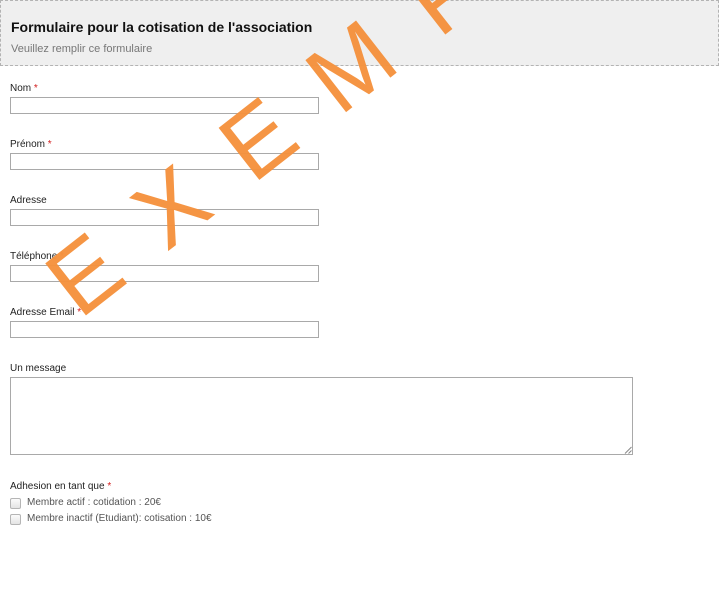 The image size is (719, 605). I want to click on telephone-label-text: Téléphone, so click(34, 256).